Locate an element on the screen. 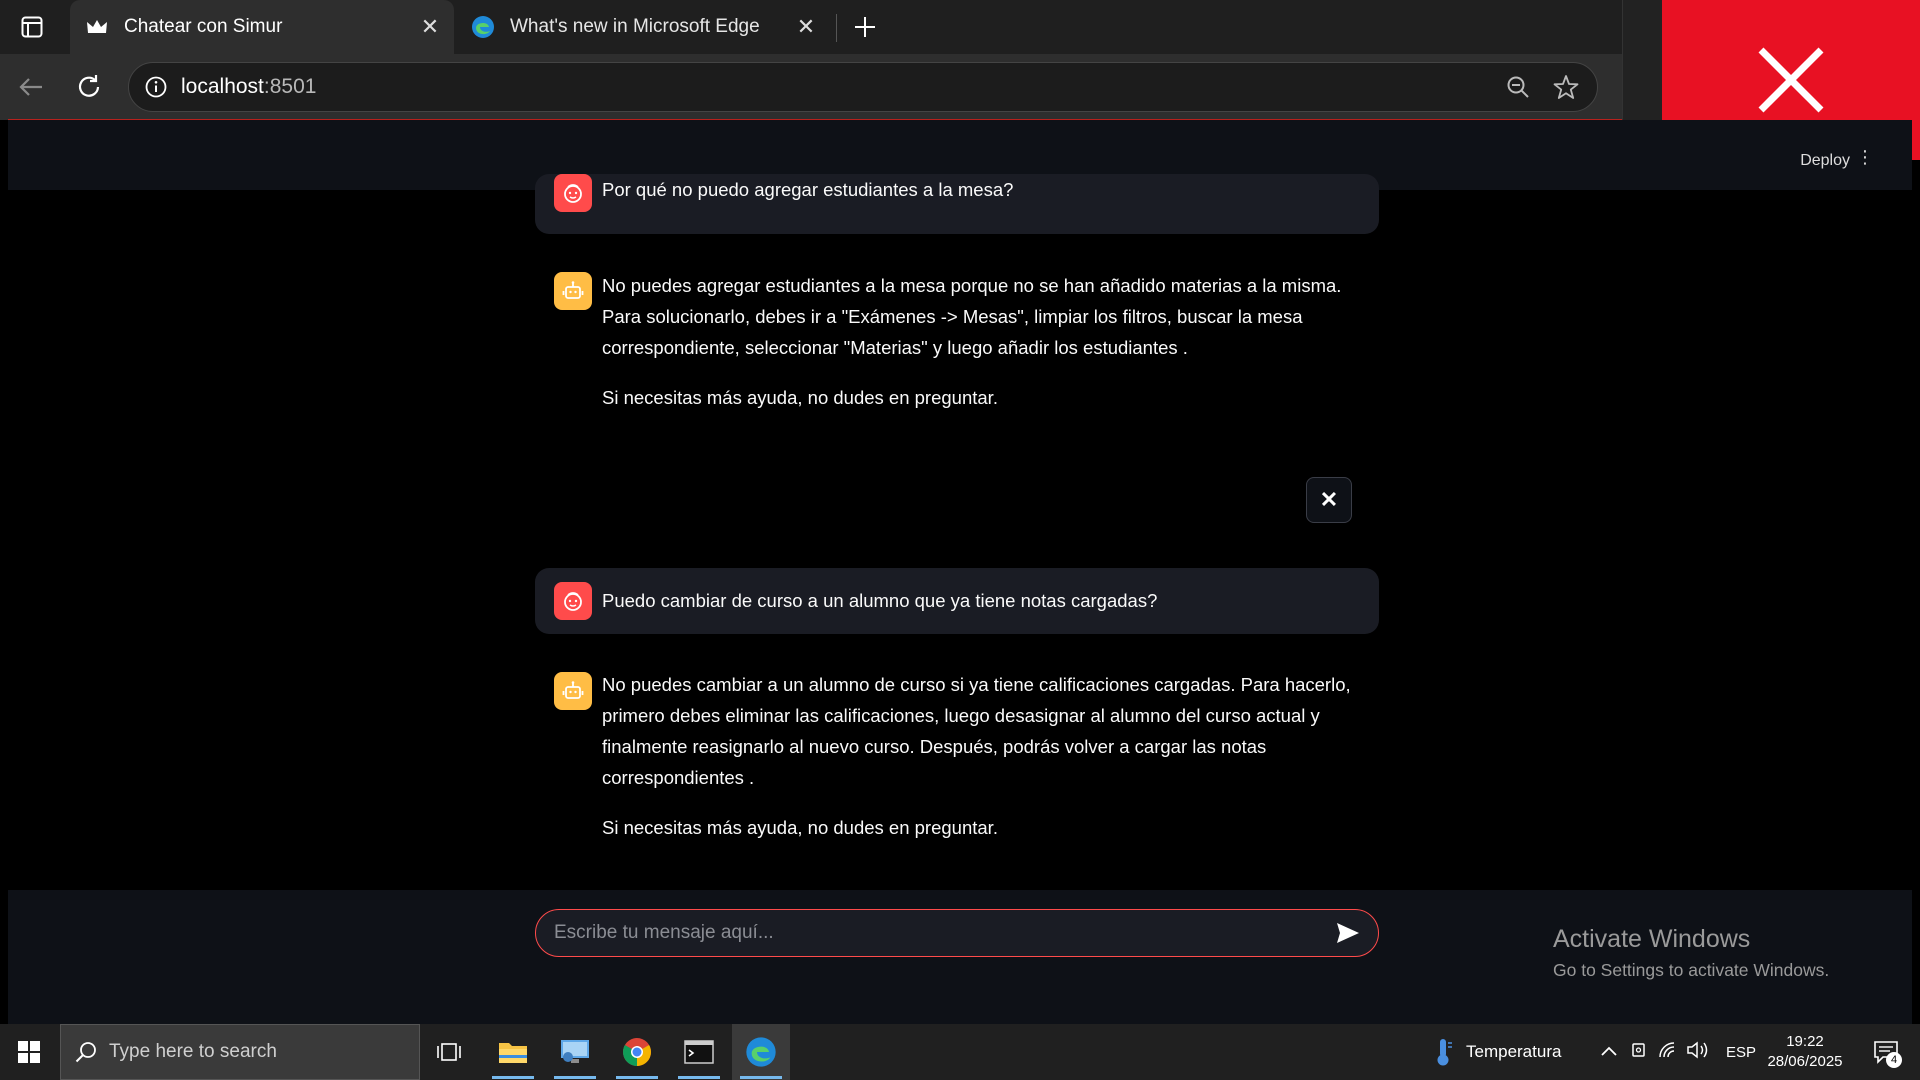 This screenshot has width=1920, height=1080. chat-input-container is located at coordinates (957, 933).